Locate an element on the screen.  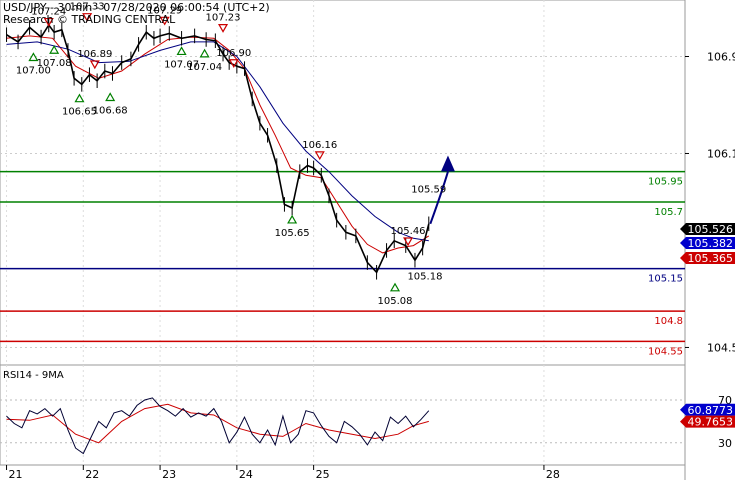
swing-high-label: 107.23 is located at coordinates (223, 18).